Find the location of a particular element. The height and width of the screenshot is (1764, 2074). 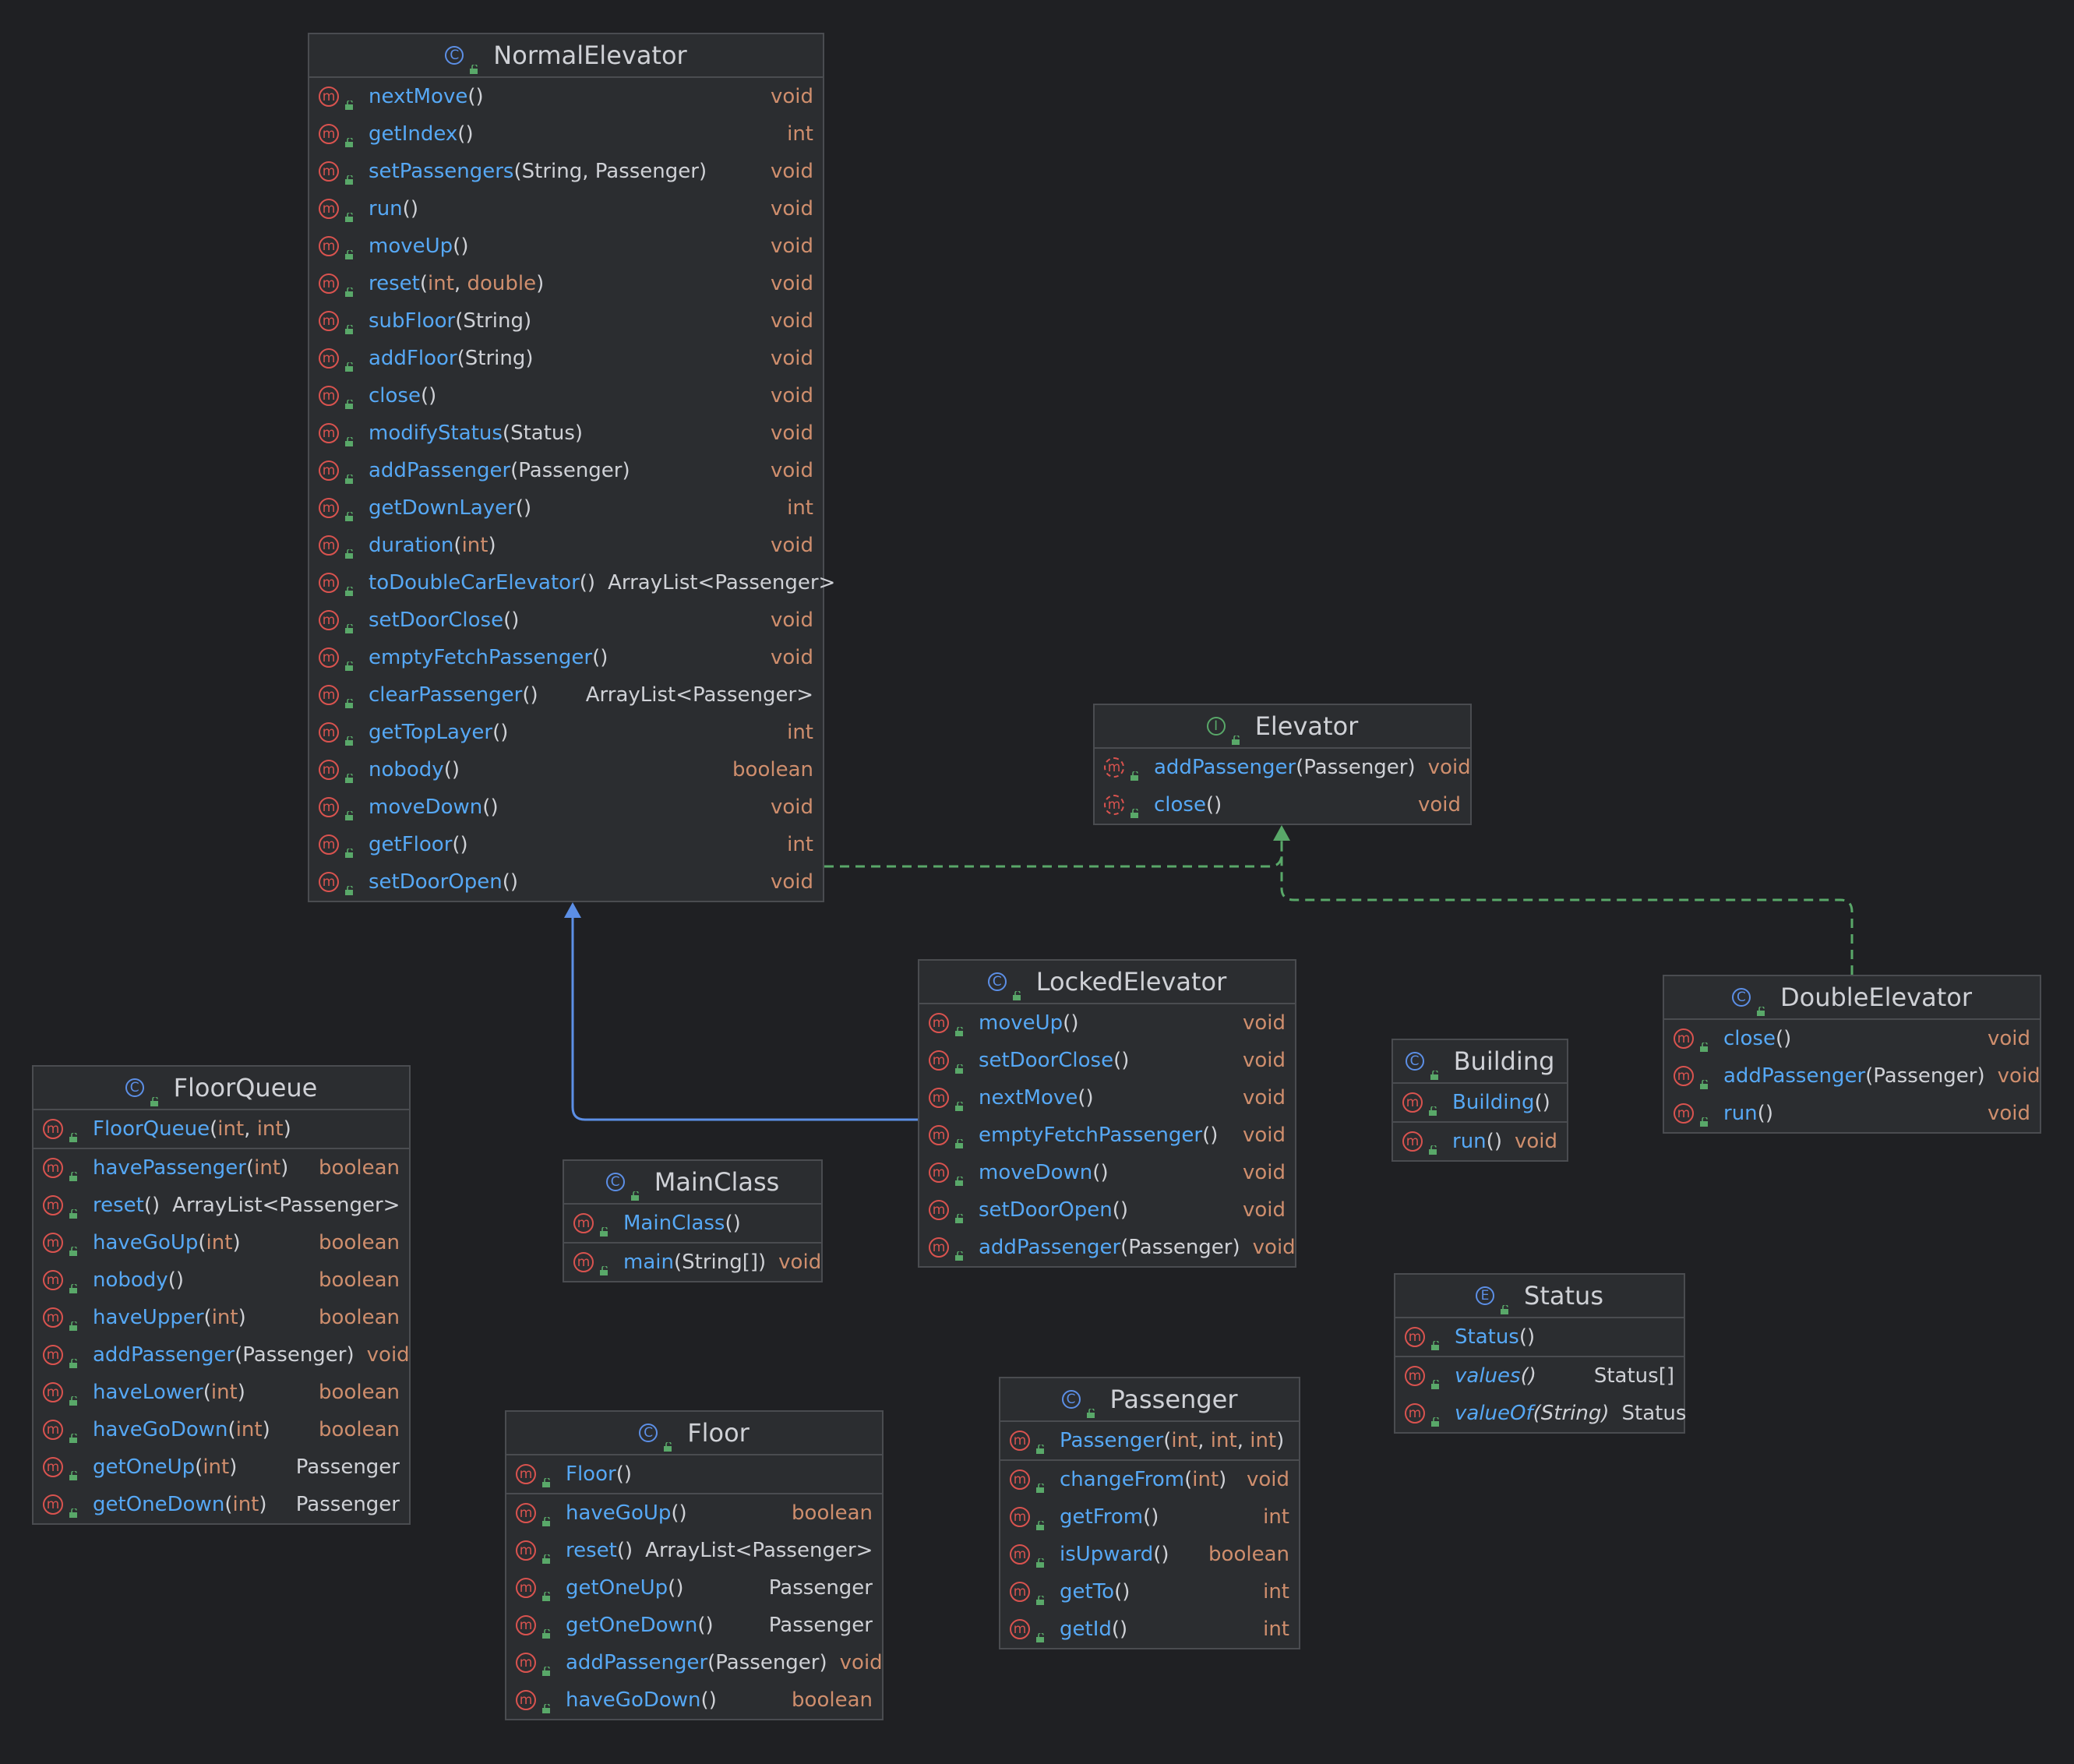

method-name: nobody is located at coordinates (131, 1280).